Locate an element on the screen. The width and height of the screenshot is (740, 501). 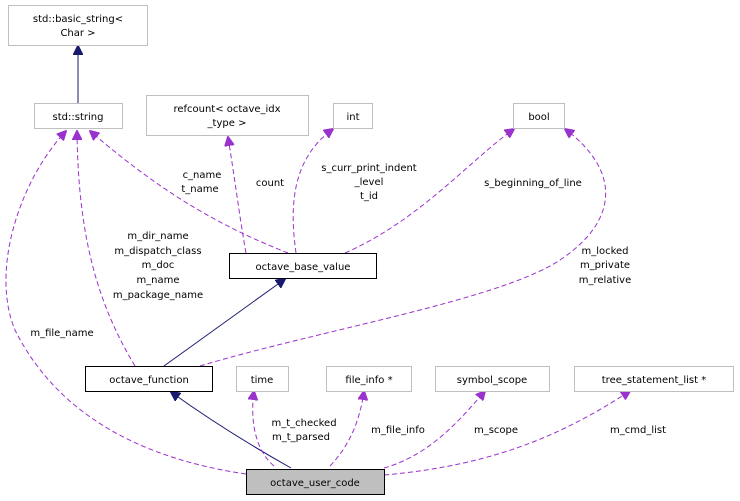
label-c-name: c_name is located at coordinates (202, 175).